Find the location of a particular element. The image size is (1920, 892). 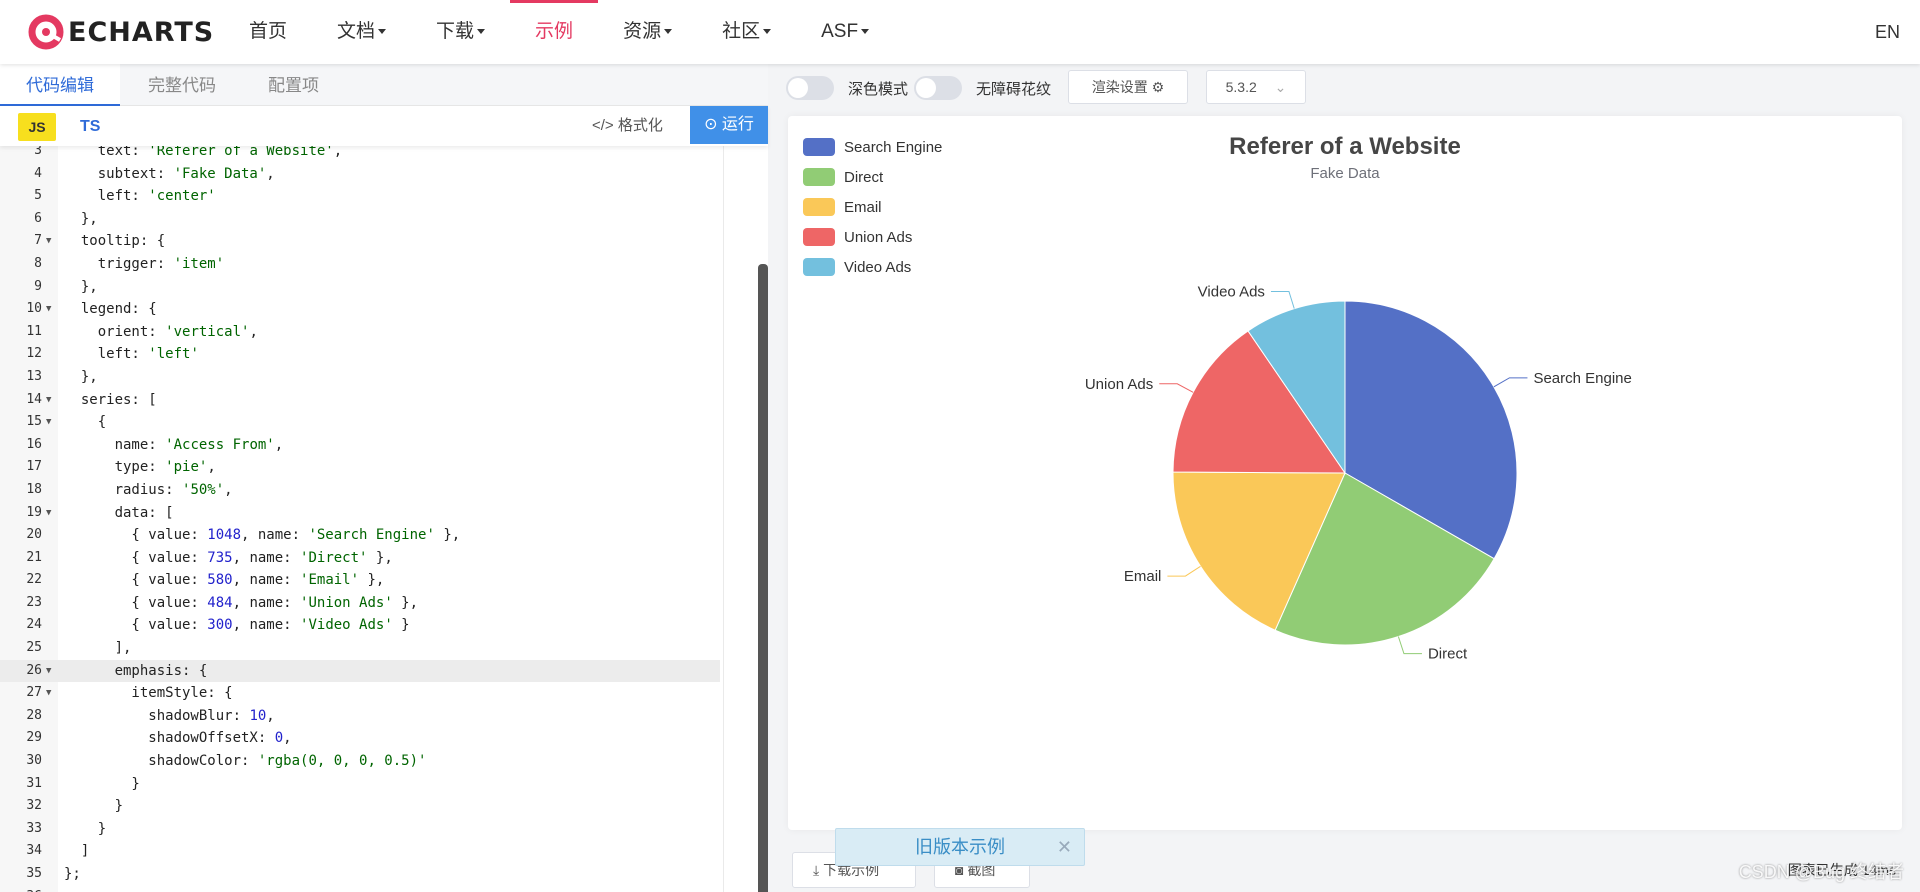

nav-item-6: ASF is located at coordinates (845, 32).